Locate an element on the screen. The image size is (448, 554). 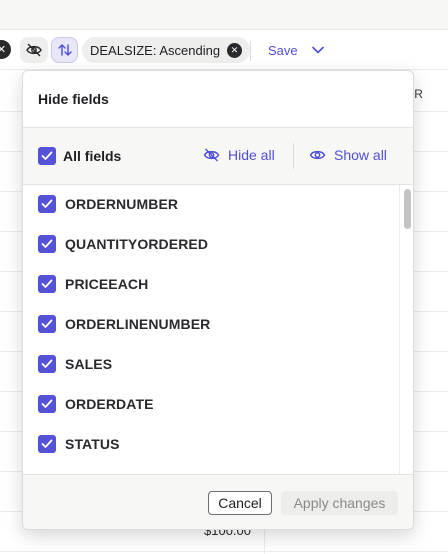
field-label: QUANTITYORDERED is located at coordinates (137, 244).